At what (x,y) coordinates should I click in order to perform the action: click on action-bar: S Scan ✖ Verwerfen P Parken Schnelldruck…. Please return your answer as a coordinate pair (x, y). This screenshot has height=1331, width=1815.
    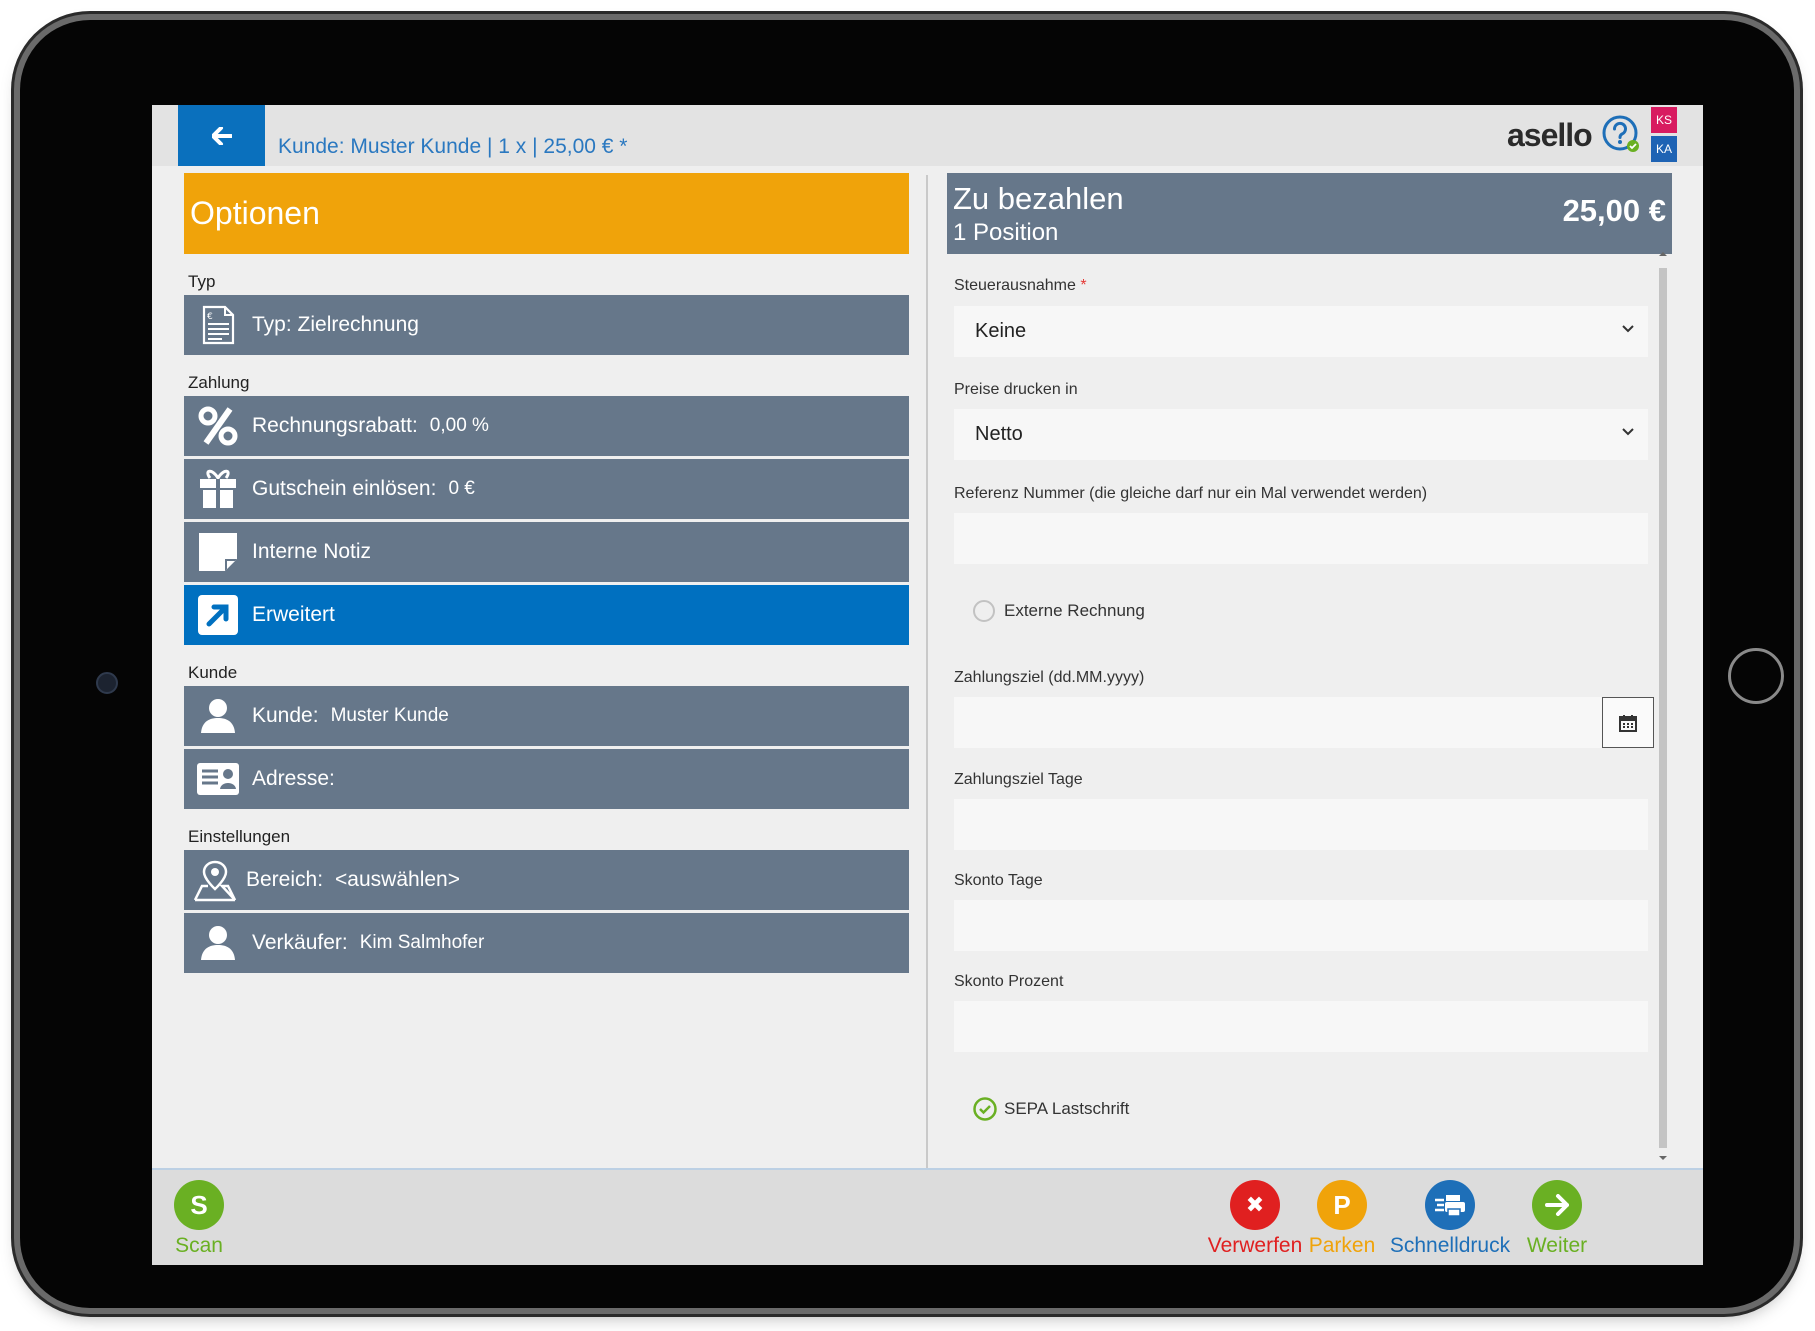
    Looking at the image, I should click on (927, 1216).